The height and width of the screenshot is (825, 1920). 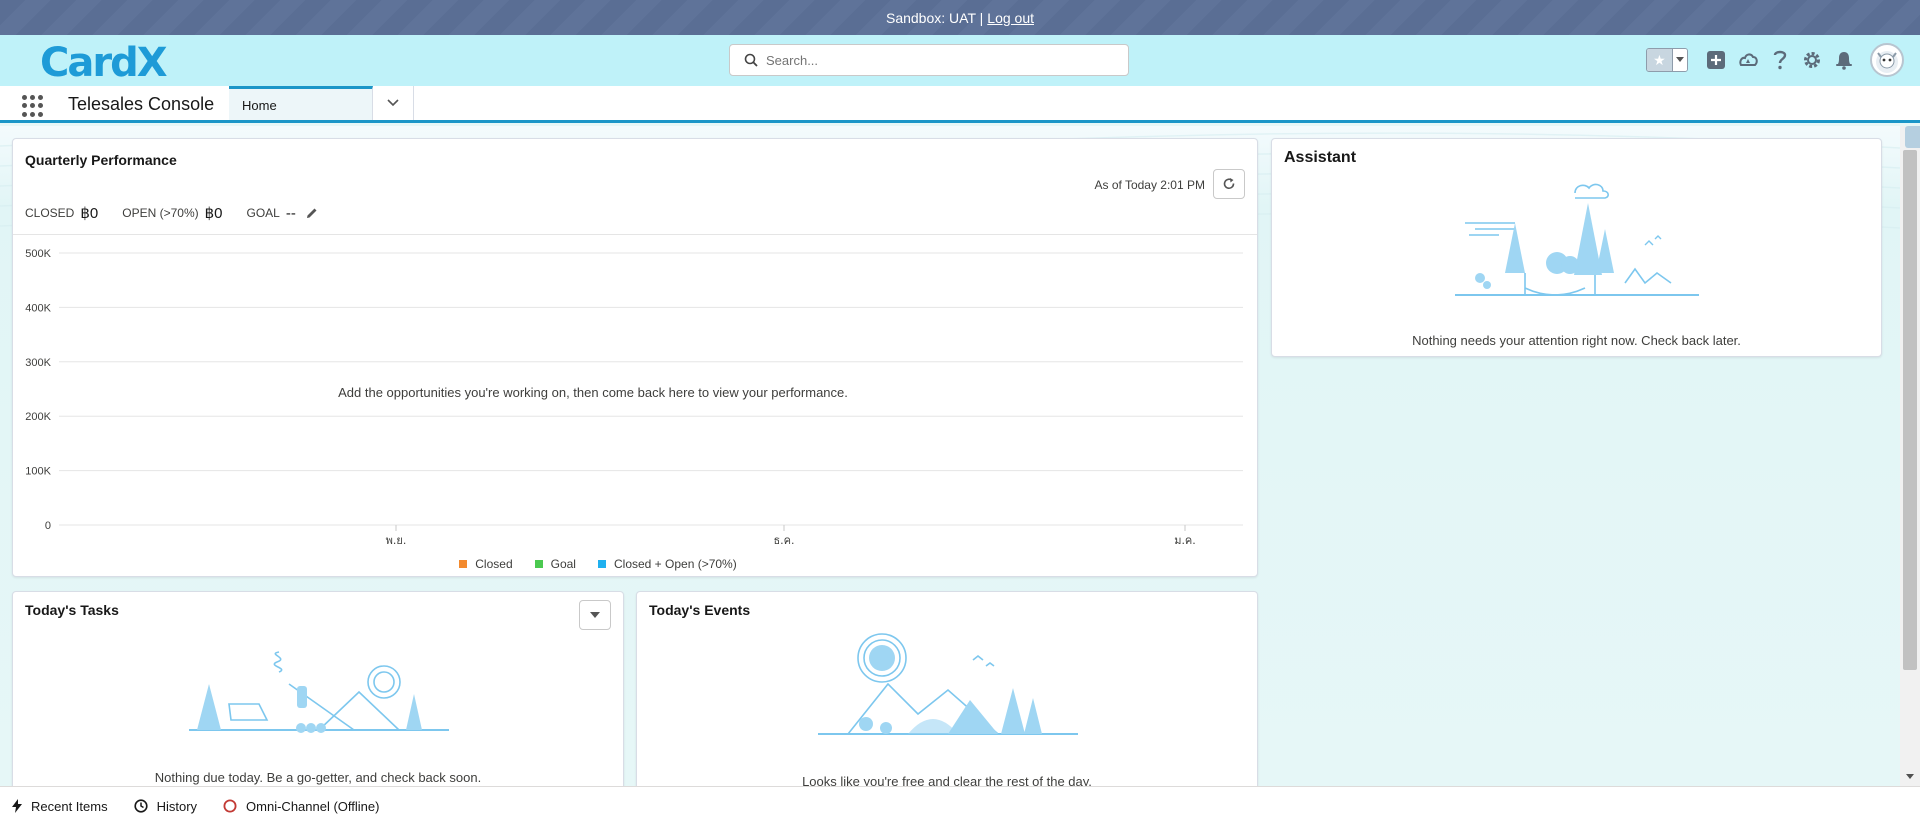 What do you see at coordinates (1679, 60) in the screenshot?
I see `favorites-dropdown-icon` at bounding box center [1679, 60].